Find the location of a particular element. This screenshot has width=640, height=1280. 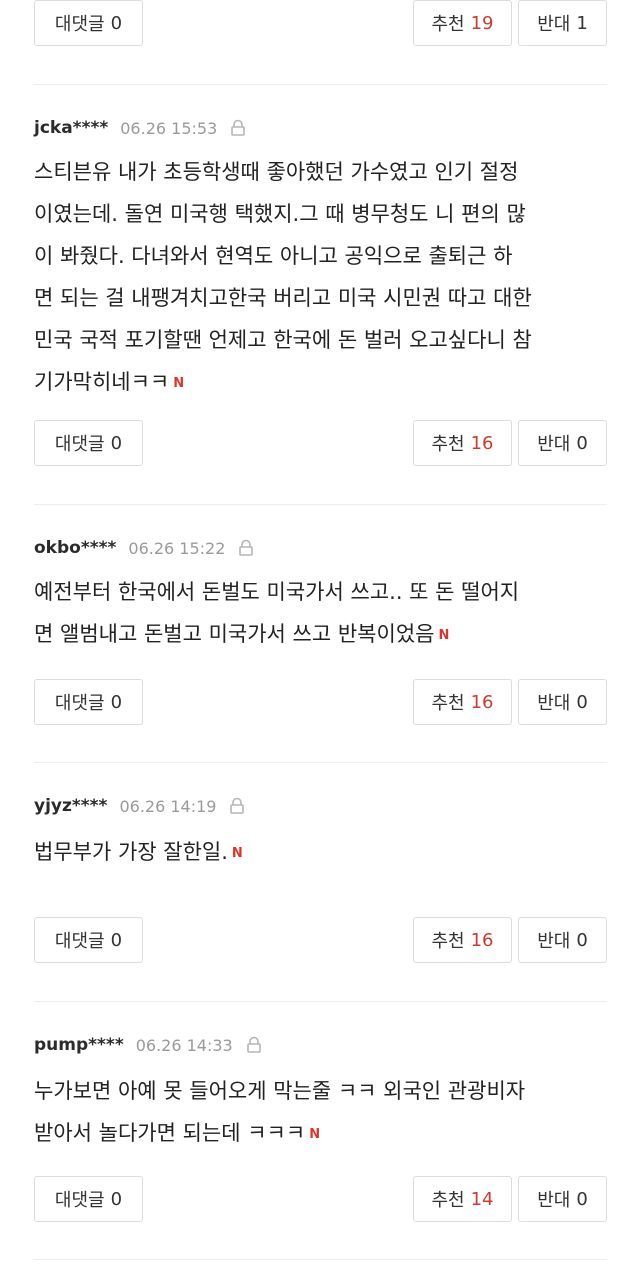

recommend-button: 추천 19 is located at coordinates (462, 23).